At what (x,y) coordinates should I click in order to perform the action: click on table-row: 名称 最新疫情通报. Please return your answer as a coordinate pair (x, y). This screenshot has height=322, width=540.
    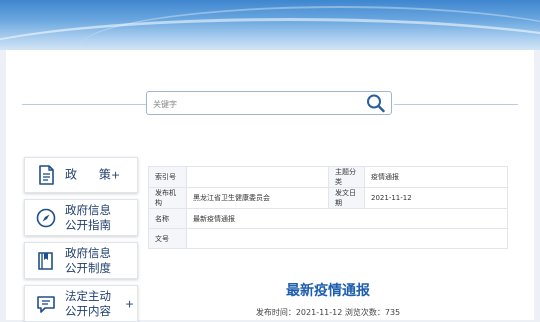
    Looking at the image, I should click on (328, 218).